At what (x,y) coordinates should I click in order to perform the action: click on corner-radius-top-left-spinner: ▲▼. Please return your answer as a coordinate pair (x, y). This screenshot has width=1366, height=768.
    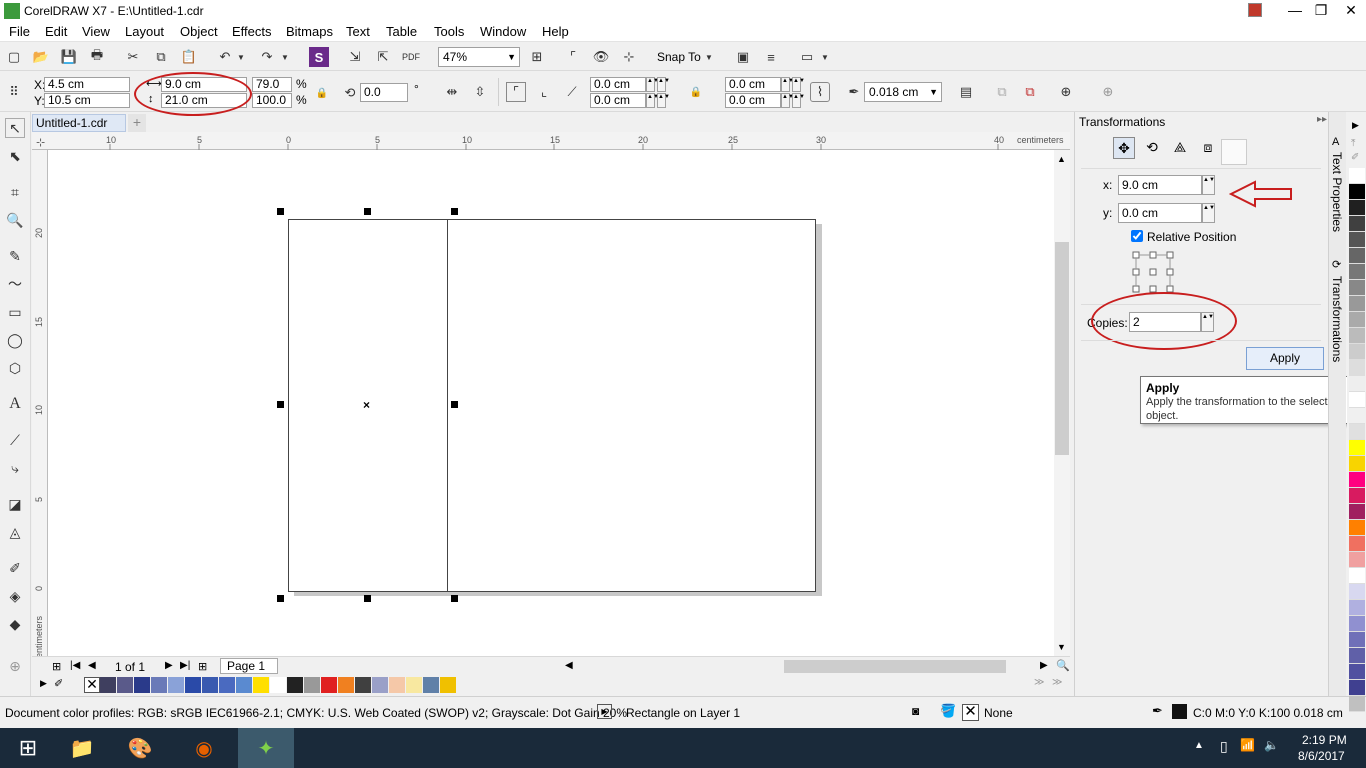
    Looking at the image, I should click on (652, 84).